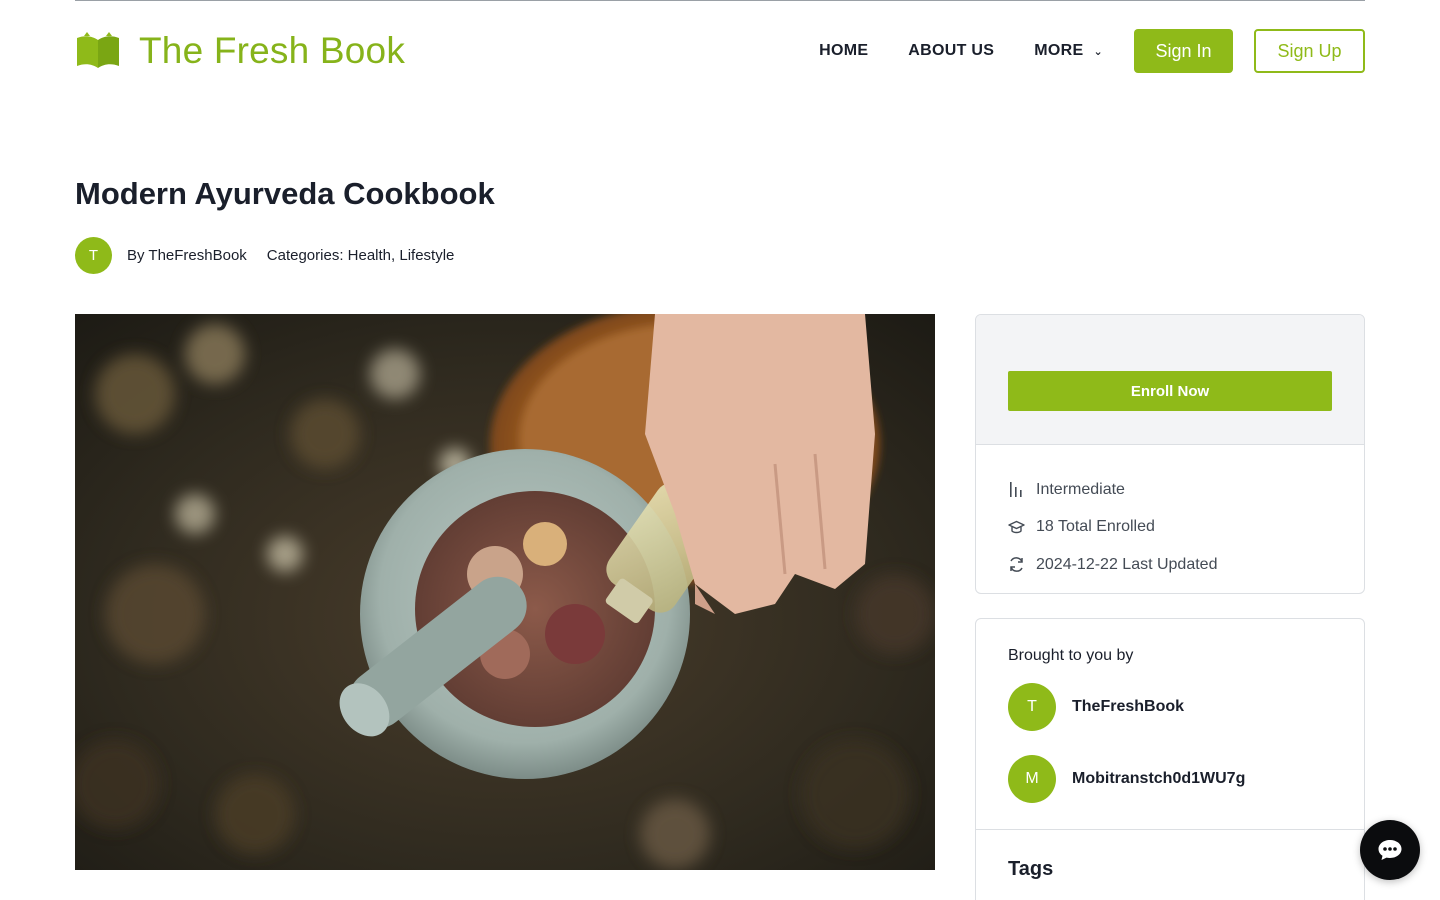  Describe the element at coordinates (1059, 50) in the screenshot. I see `nav-more-label: MORE` at that location.